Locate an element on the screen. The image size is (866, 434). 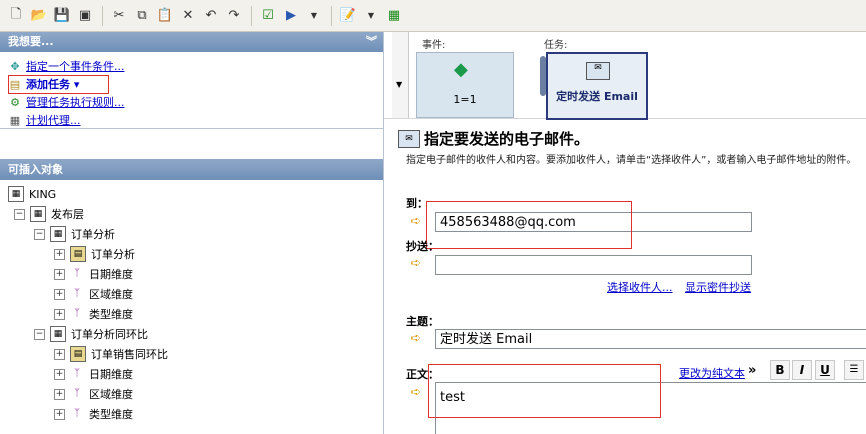
event-card-text: 1=1 is located at coordinates (465, 99).